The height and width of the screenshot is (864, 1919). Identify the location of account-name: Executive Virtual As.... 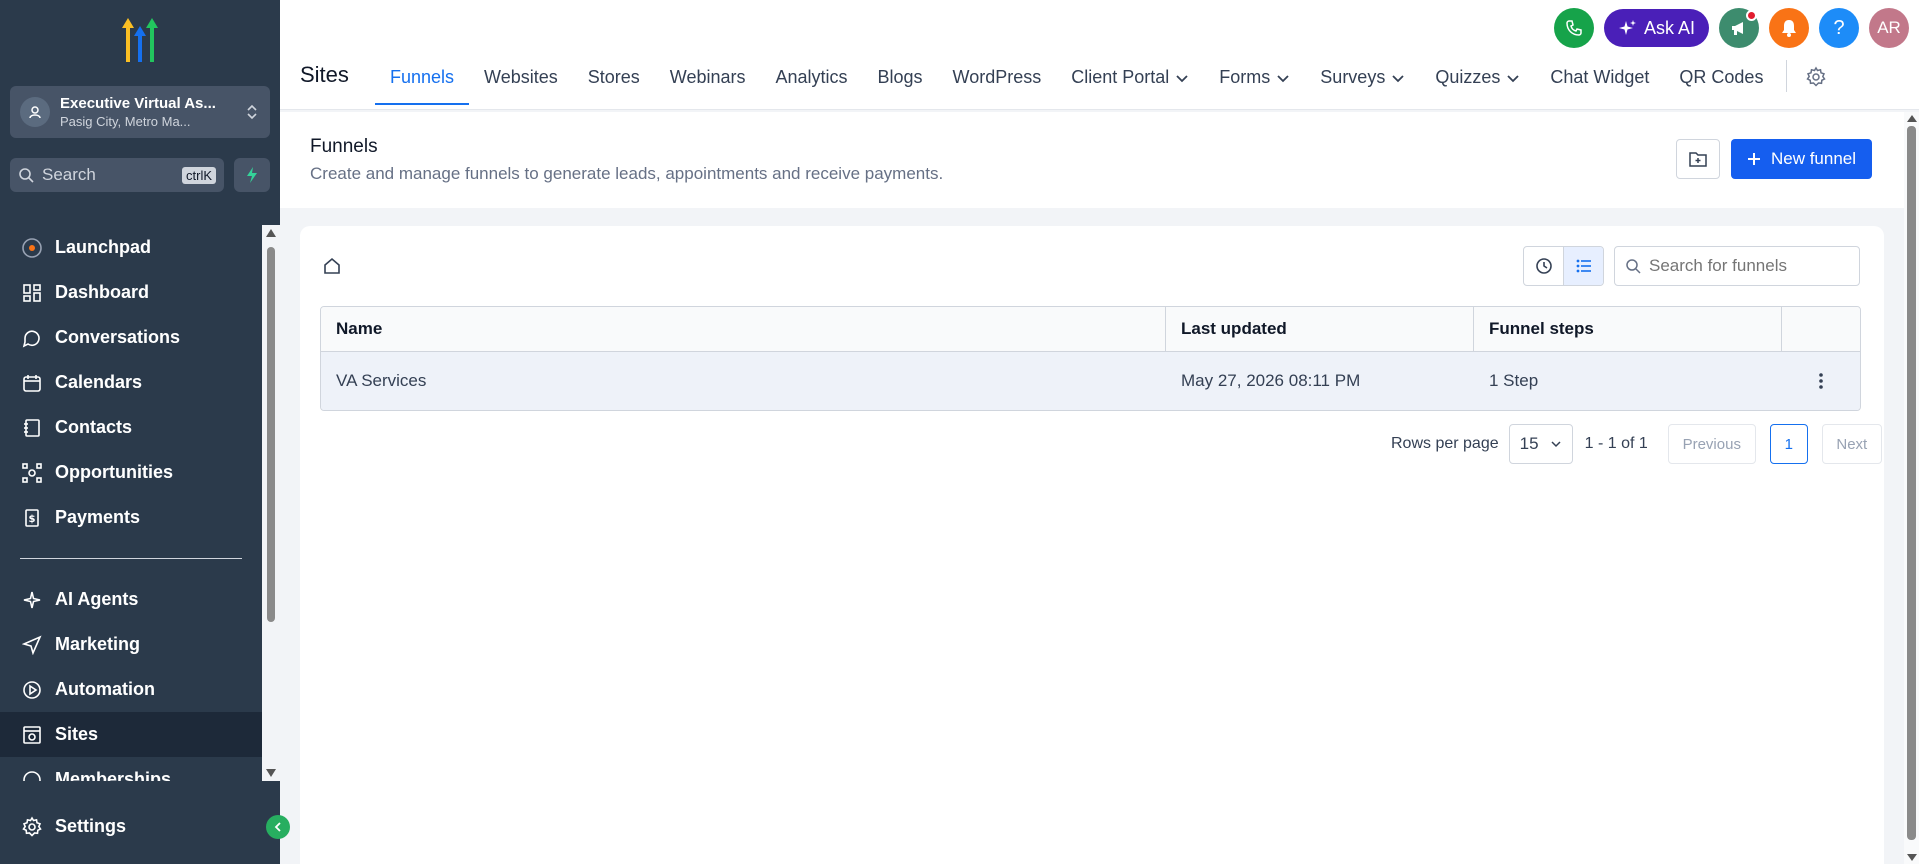
(138, 103).